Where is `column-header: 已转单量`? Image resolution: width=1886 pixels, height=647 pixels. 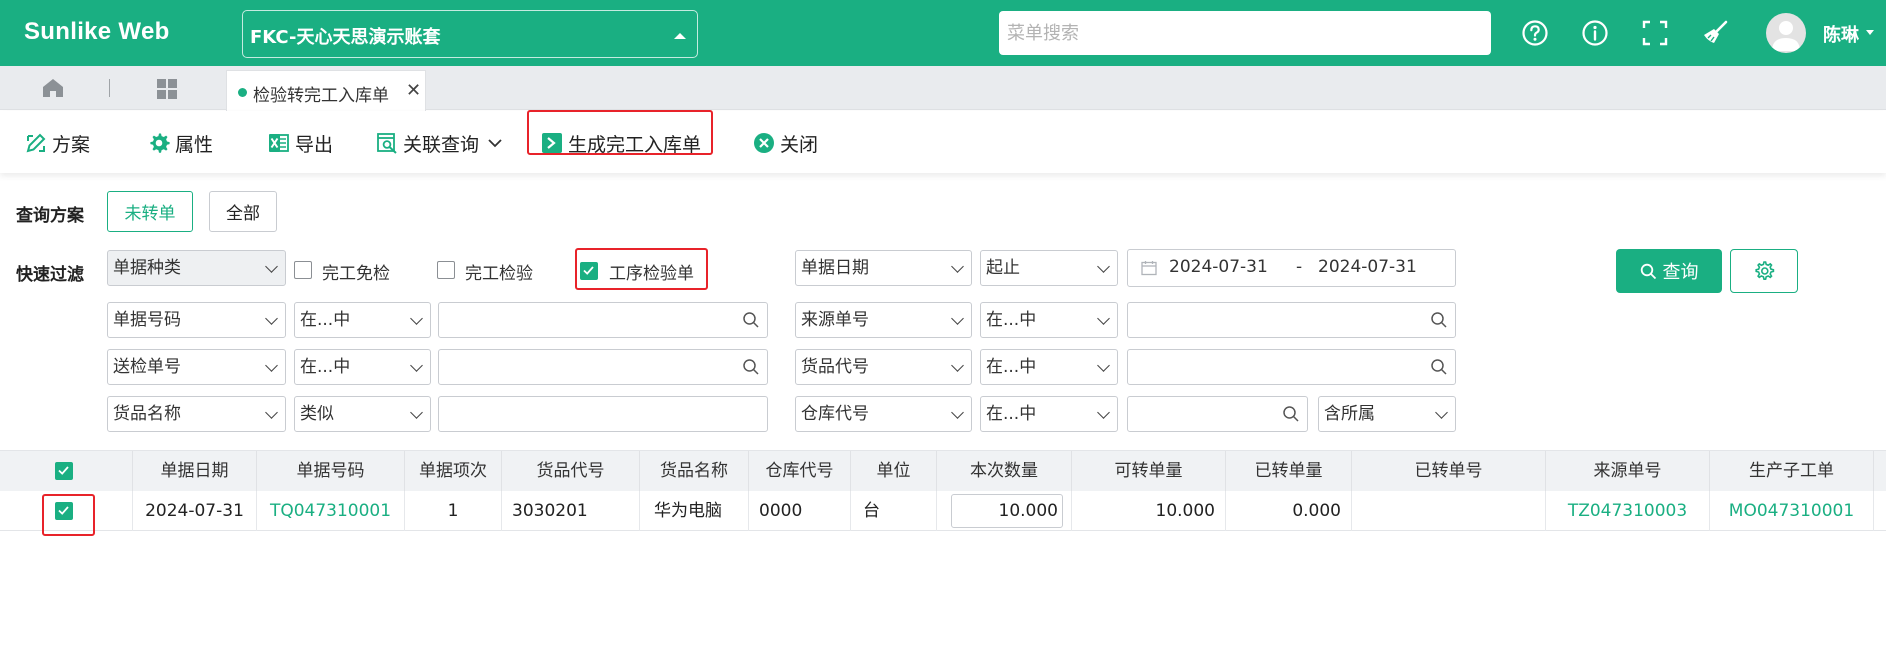 column-header: 已转单量 is located at coordinates (1289, 471).